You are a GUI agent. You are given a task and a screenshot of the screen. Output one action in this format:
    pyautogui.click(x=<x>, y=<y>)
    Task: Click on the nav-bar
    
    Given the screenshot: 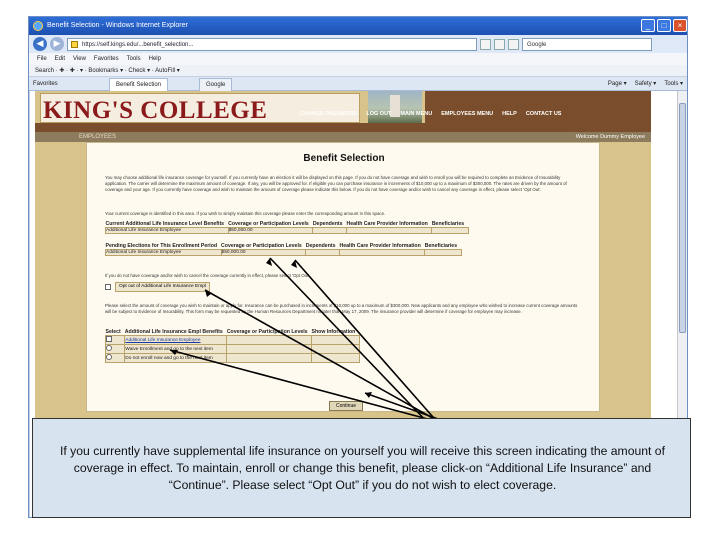 What is the action you would take?
    pyautogui.click(x=343, y=127)
    